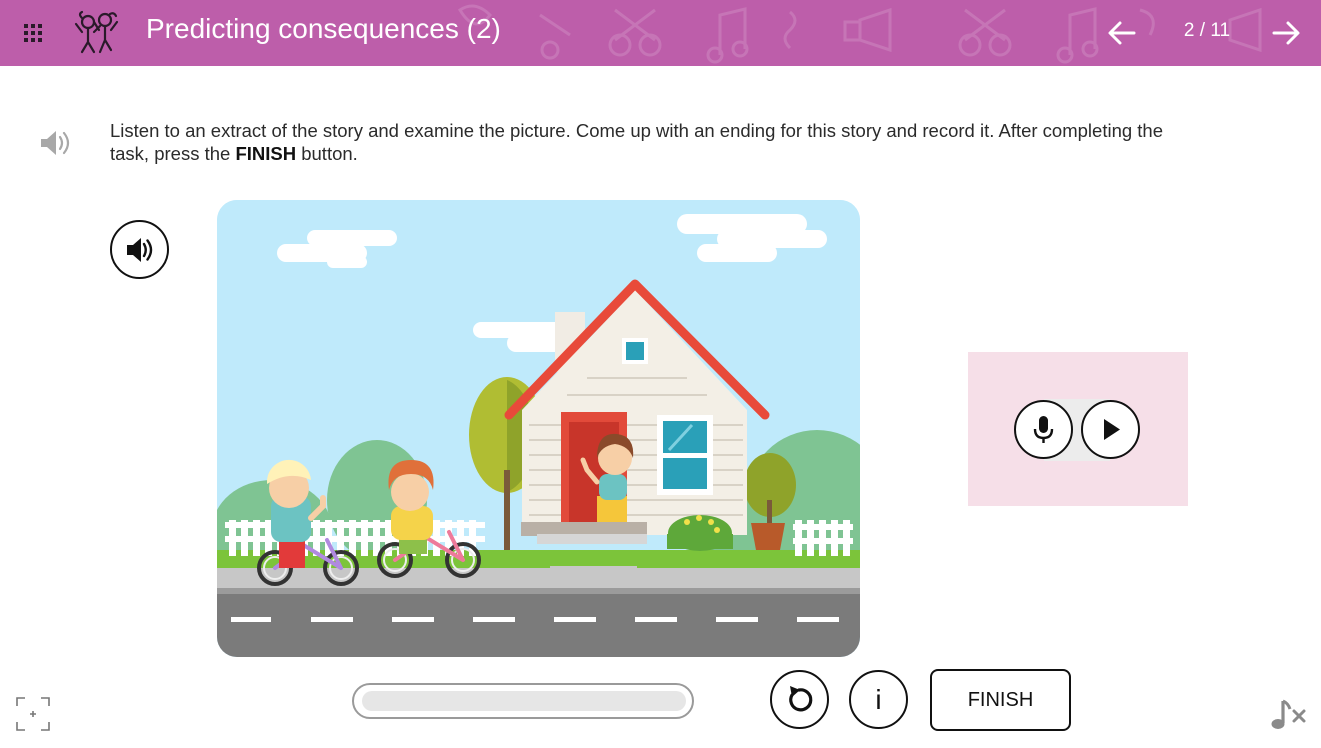 Image resolution: width=1321 pixels, height=748 pixels. I want to click on music-off-icon, so click(1288, 714).